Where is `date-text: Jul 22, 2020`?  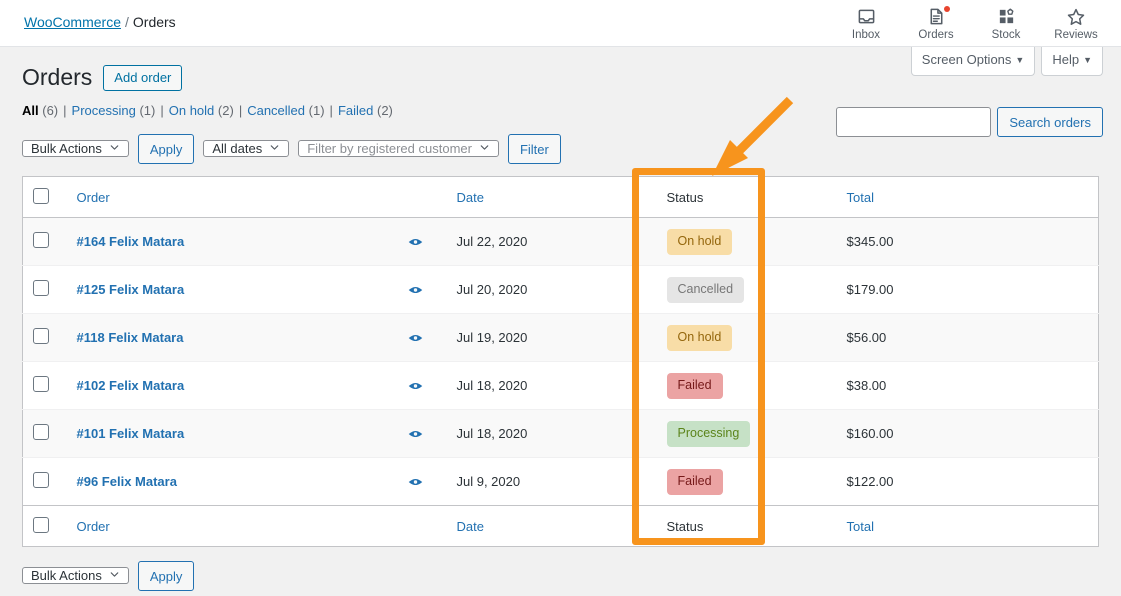
date-text: Jul 22, 2020 is located at coordinates (492, 241).